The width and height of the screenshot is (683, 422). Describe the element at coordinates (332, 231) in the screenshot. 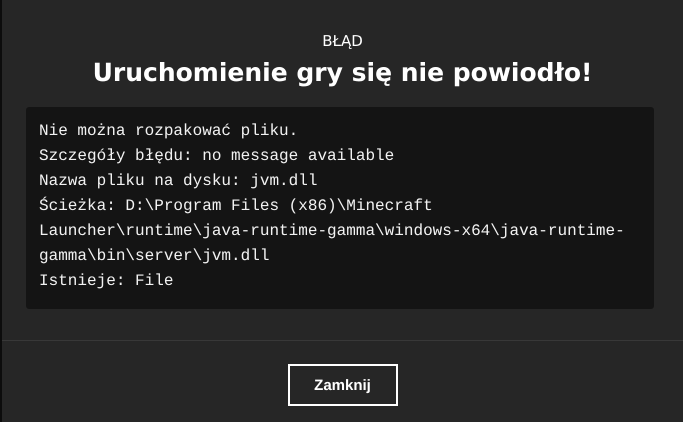

I see `error-detail-line: Ścieżka: D:\Program Files (x86)\Minecraft Launcher\runtime\java-runtime-gamma\windows-x64\java-runtime-gamma\bin\server\jvm.dll` at that location.